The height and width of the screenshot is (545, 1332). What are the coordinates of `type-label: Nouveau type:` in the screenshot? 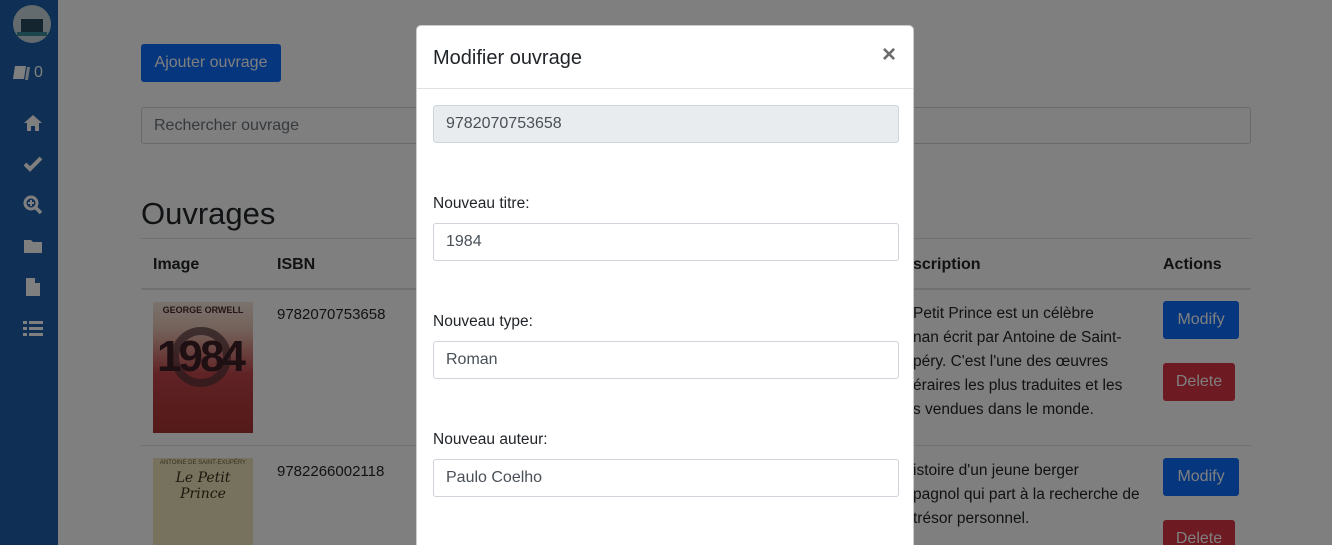 It's located at (483, 321).